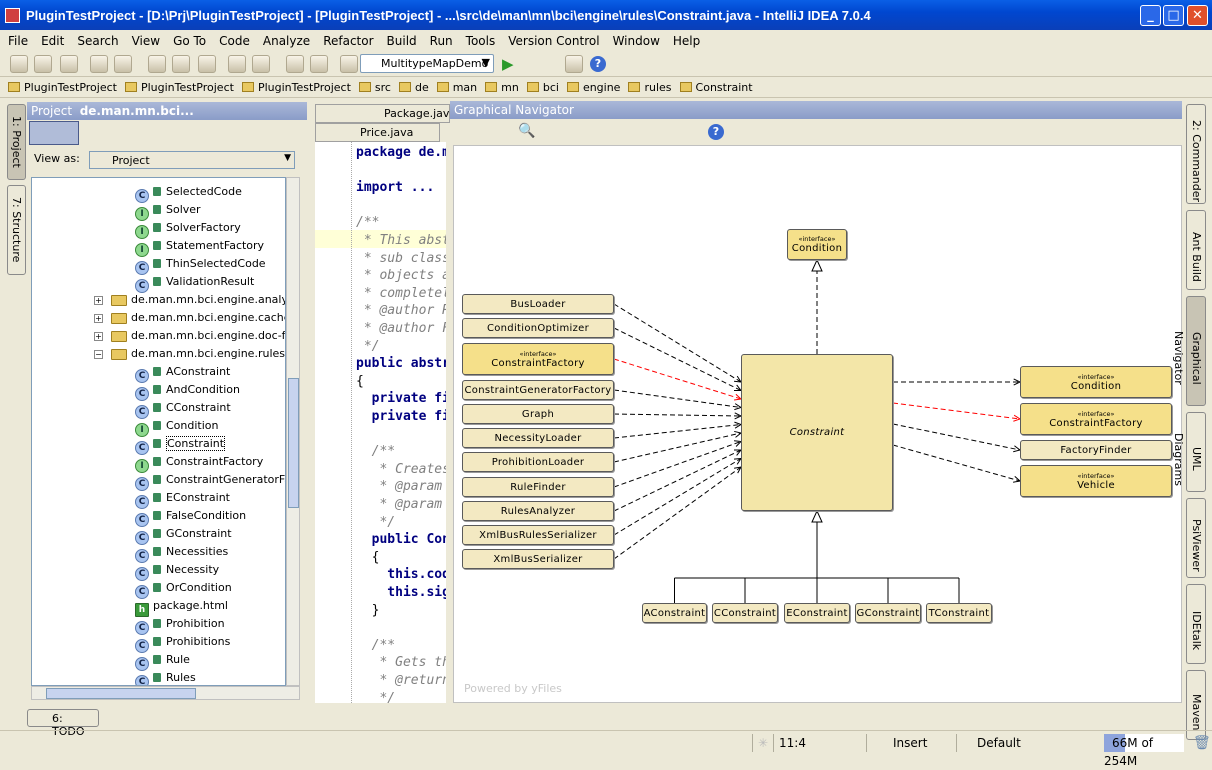 The image size is (1212, 770). What do you see at coordinates (538, 414) in the screenshot?
I see `uml-node-left: Graph` at bounding box center [538, 414].